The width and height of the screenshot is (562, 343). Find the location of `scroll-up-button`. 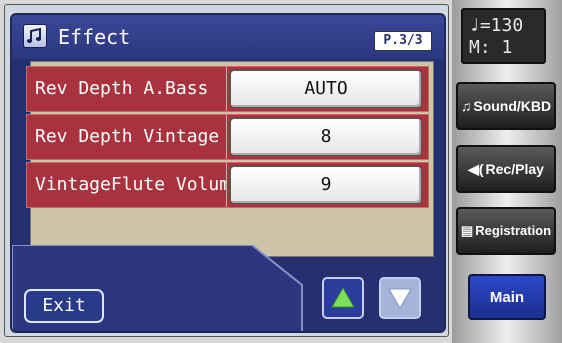

scroll-up-button is located at coordinates (343, 298).